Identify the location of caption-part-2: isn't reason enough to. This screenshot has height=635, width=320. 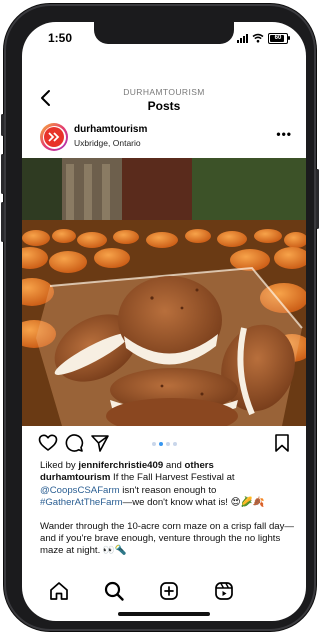
(168, 490).